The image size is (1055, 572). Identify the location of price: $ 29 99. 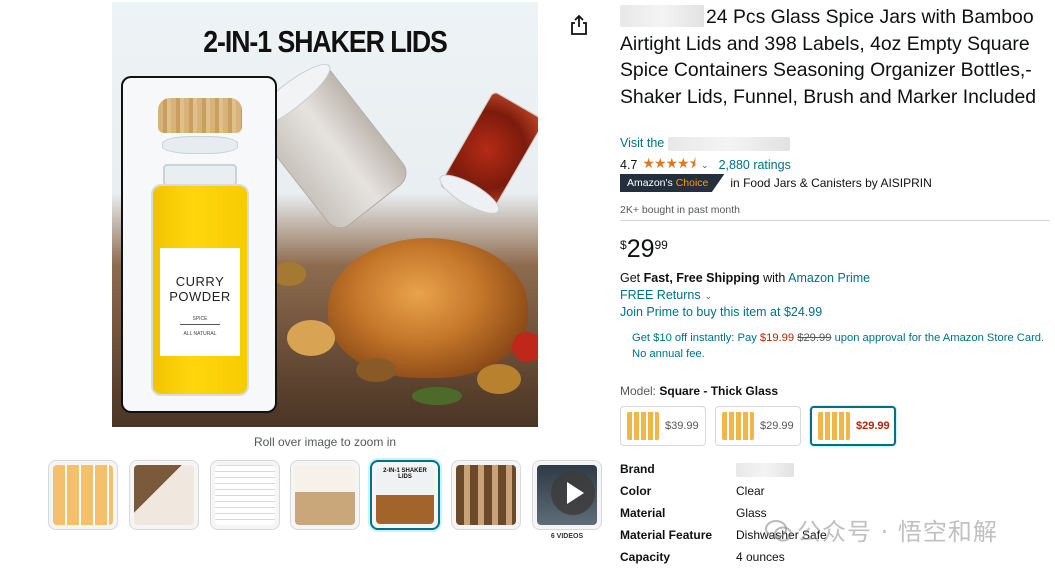
(644, 249).